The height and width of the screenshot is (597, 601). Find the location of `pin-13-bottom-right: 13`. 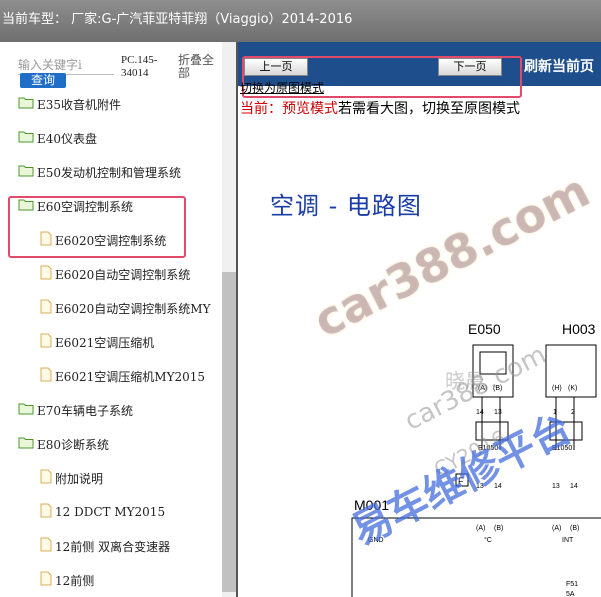

pin-13-bottom-right: 13 is located at coordinates (556, 486).